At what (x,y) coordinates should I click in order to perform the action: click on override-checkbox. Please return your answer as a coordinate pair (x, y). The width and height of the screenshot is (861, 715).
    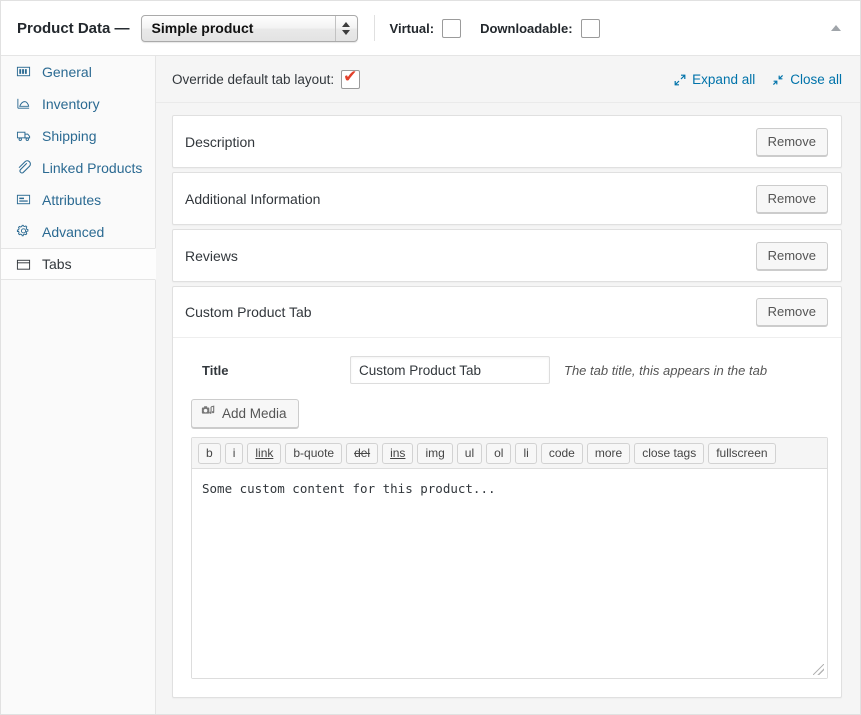
    Looking at the image, I should click on (351, 78).